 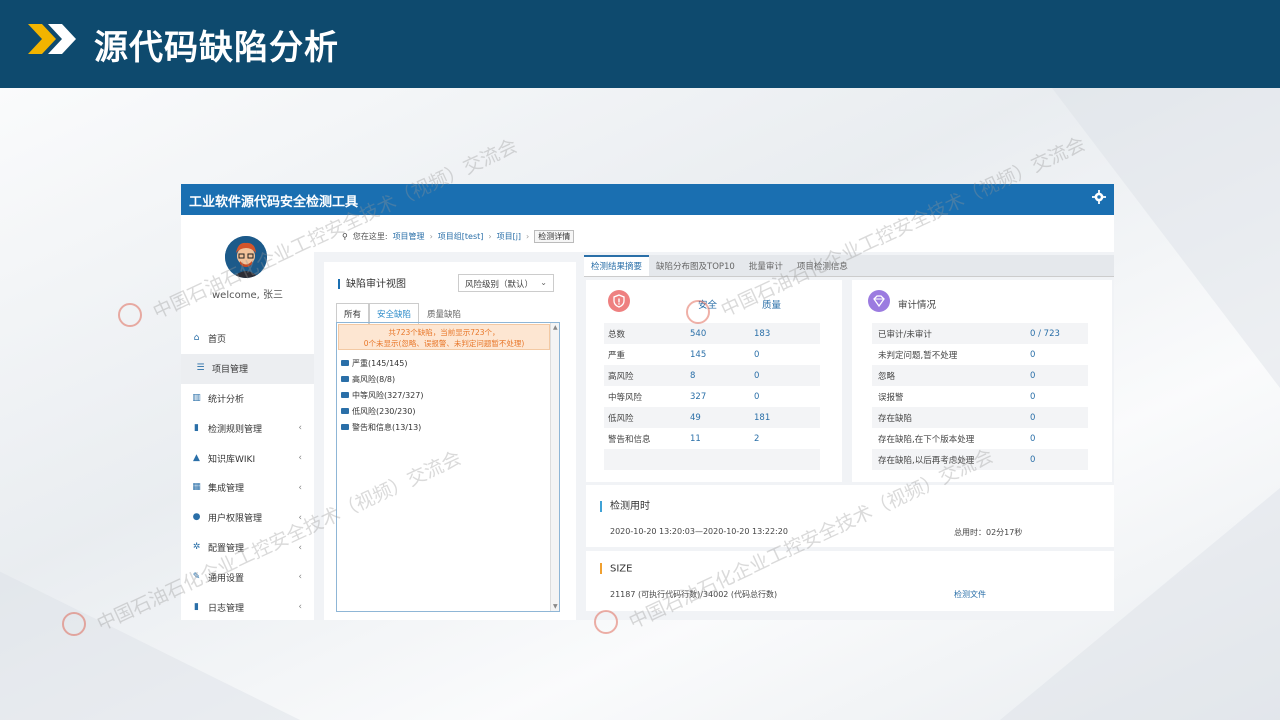 I want to click on table-row: 忽略 0, so click(x=980, y=375).